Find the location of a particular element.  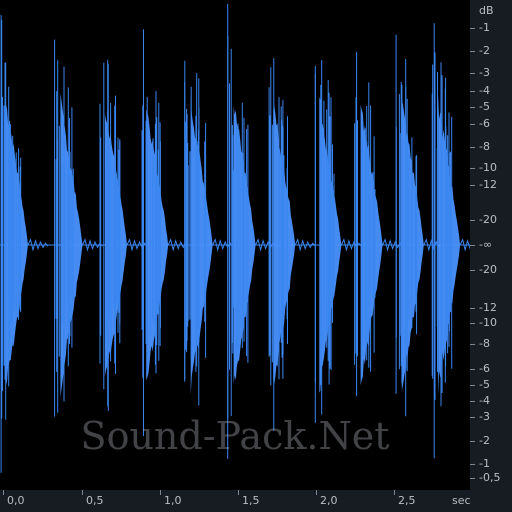

time-tick-label: 1,0 is located at coordinates (173, 500).